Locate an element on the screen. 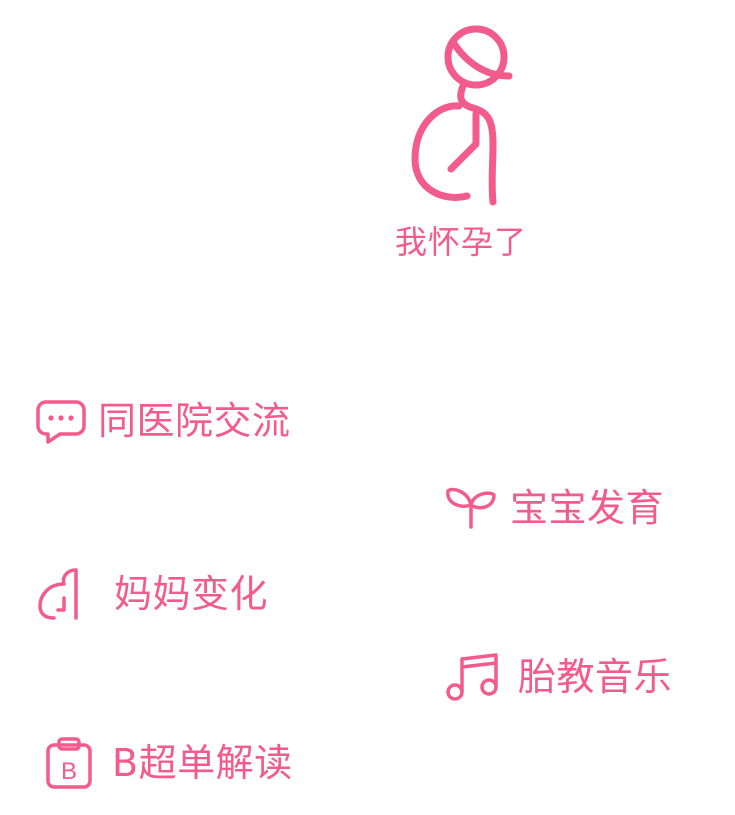 The image size is (735, 815). hospital-chat-button: 同医院交流 is located at coordinates (163, 421).